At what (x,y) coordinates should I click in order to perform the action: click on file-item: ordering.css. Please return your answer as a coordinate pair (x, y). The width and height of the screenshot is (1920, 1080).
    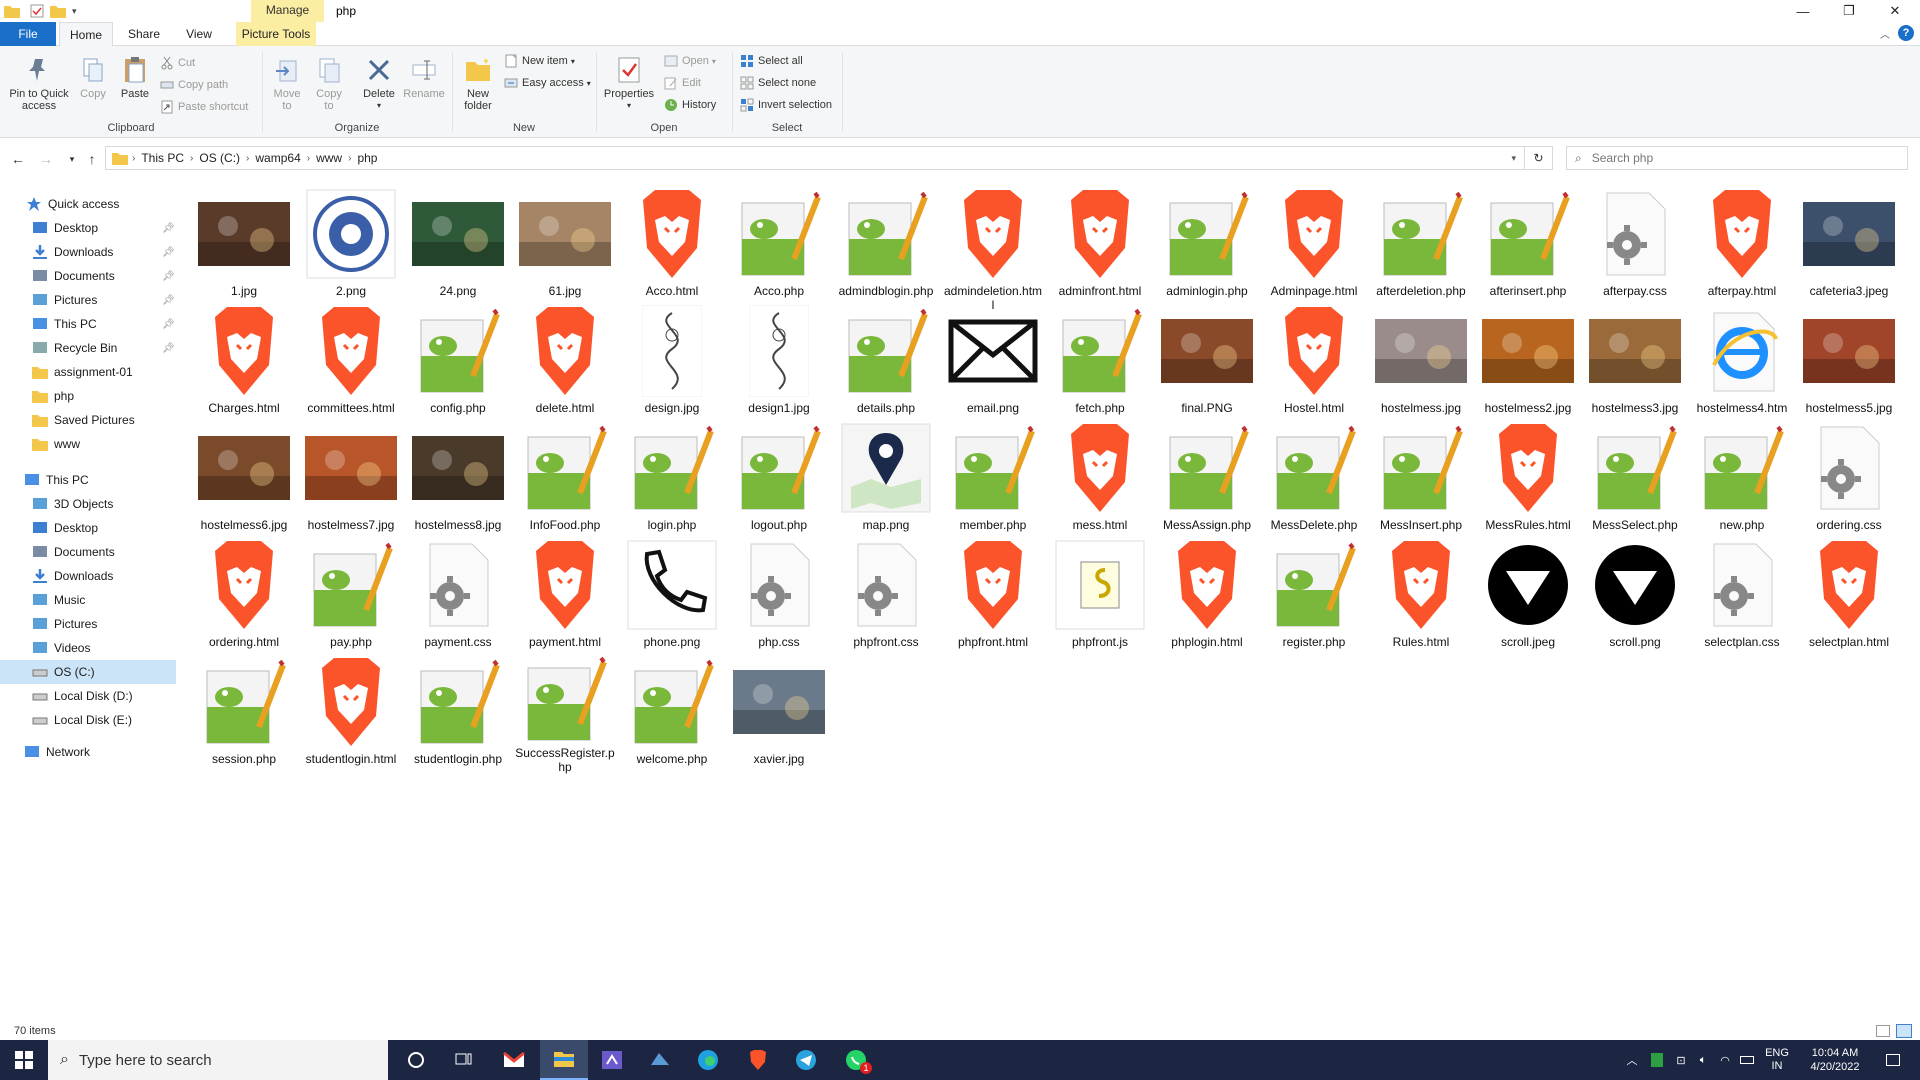
    Looking at the image, I should click on (1849, 478).